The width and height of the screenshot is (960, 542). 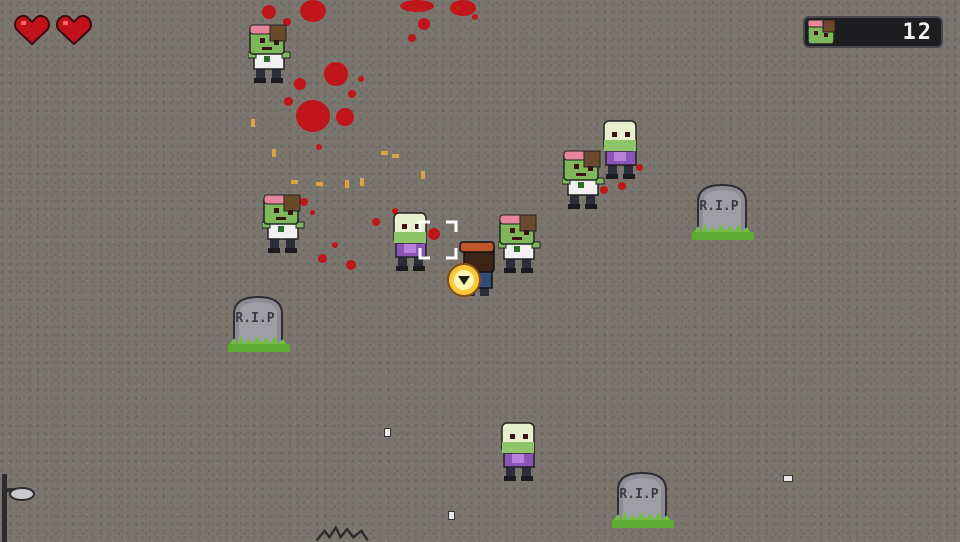 What do you see at coordinates (917, 32) in the screenshot?
I see `kill-count: 12` at bounding box center [917, 32].